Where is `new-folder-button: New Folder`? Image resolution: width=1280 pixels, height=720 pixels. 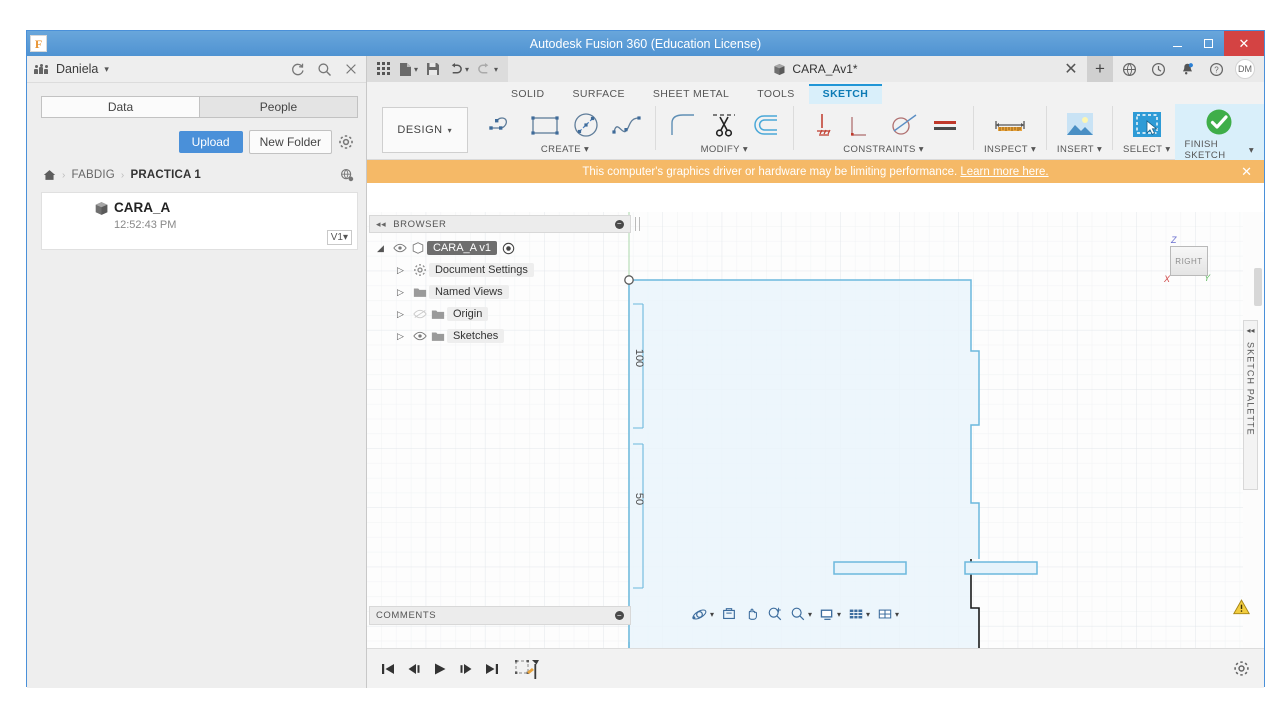
new-folder-button: New Folder is located at coordinates (290, 142).